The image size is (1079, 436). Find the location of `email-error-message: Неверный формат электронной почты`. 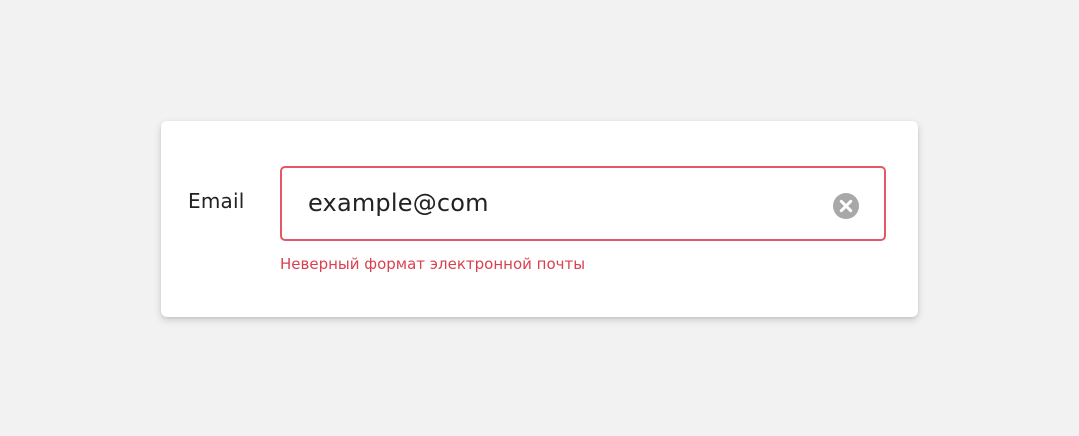

email-error-message: Неверный формат электронной почты is located at coordinates (433, 264).